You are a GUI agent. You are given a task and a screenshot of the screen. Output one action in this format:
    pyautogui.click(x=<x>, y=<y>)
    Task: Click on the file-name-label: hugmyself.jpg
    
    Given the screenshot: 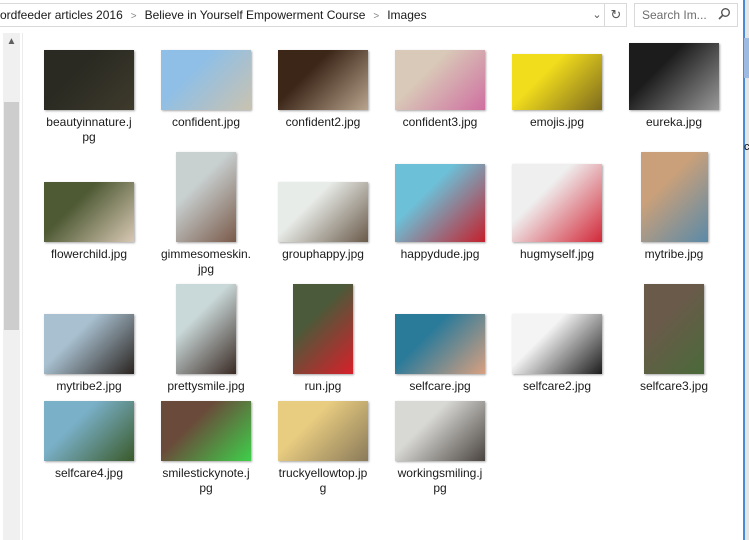 What is the action you would take?
    pyautogui.click(x=557, y=254)
    